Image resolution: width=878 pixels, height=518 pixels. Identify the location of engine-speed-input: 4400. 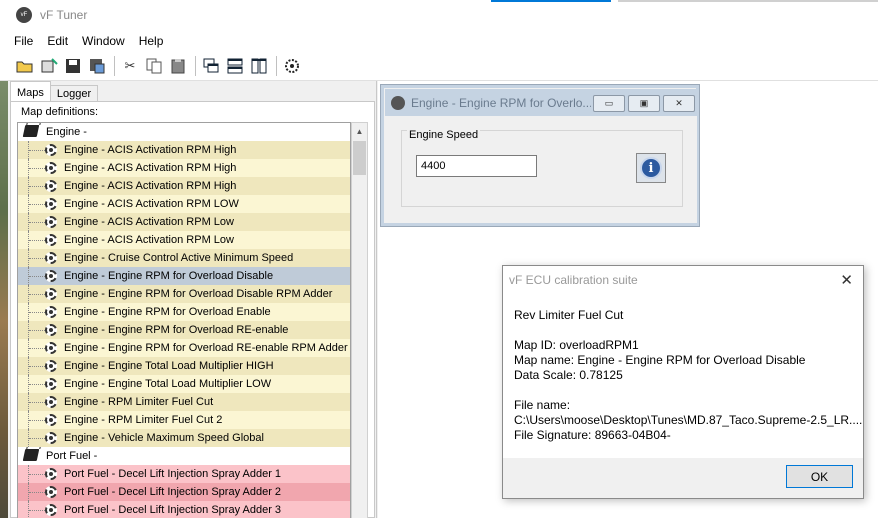
(476, 166).